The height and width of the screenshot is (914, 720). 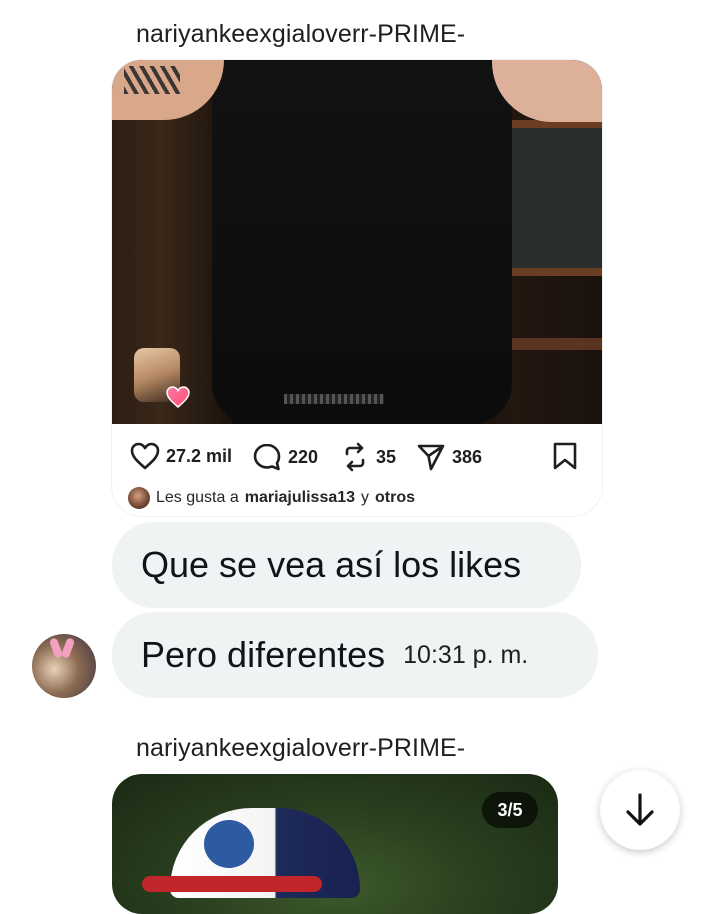 What do you see at coordinates (368, 457) in the screenshot?
I see `repost-button: 35` at bounding box center [368, 457].